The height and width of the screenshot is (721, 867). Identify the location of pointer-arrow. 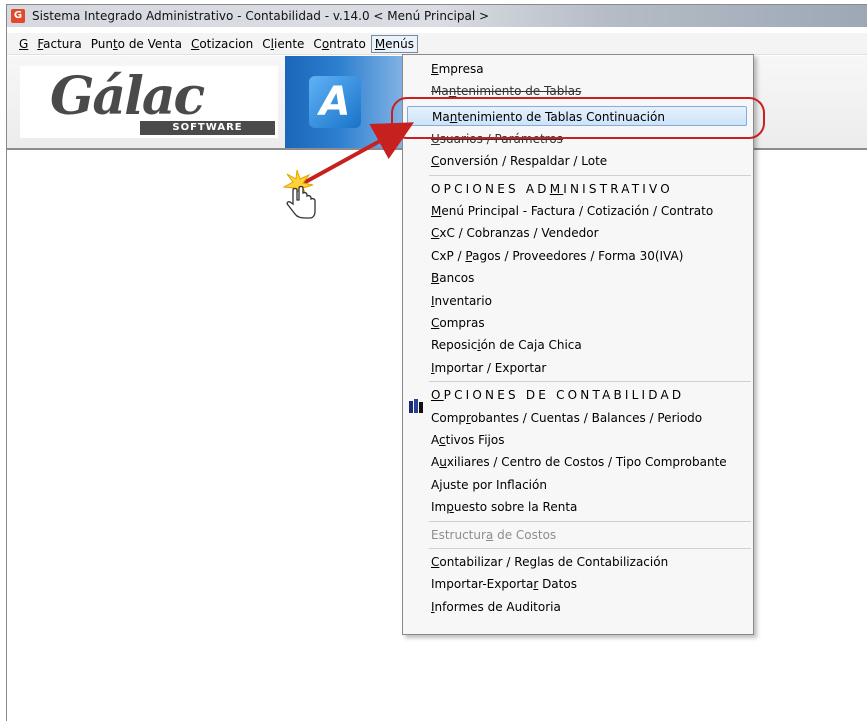
(357, 154).